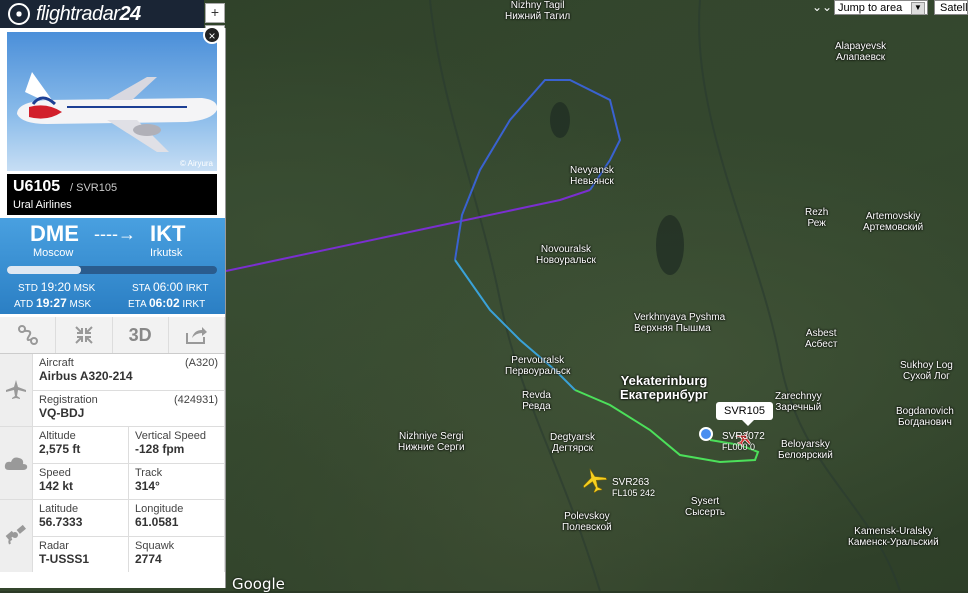  What do you see at coordinates (16, 463) in the screenshot?
I see `cloud-icon` at bounding box center [16, 463].